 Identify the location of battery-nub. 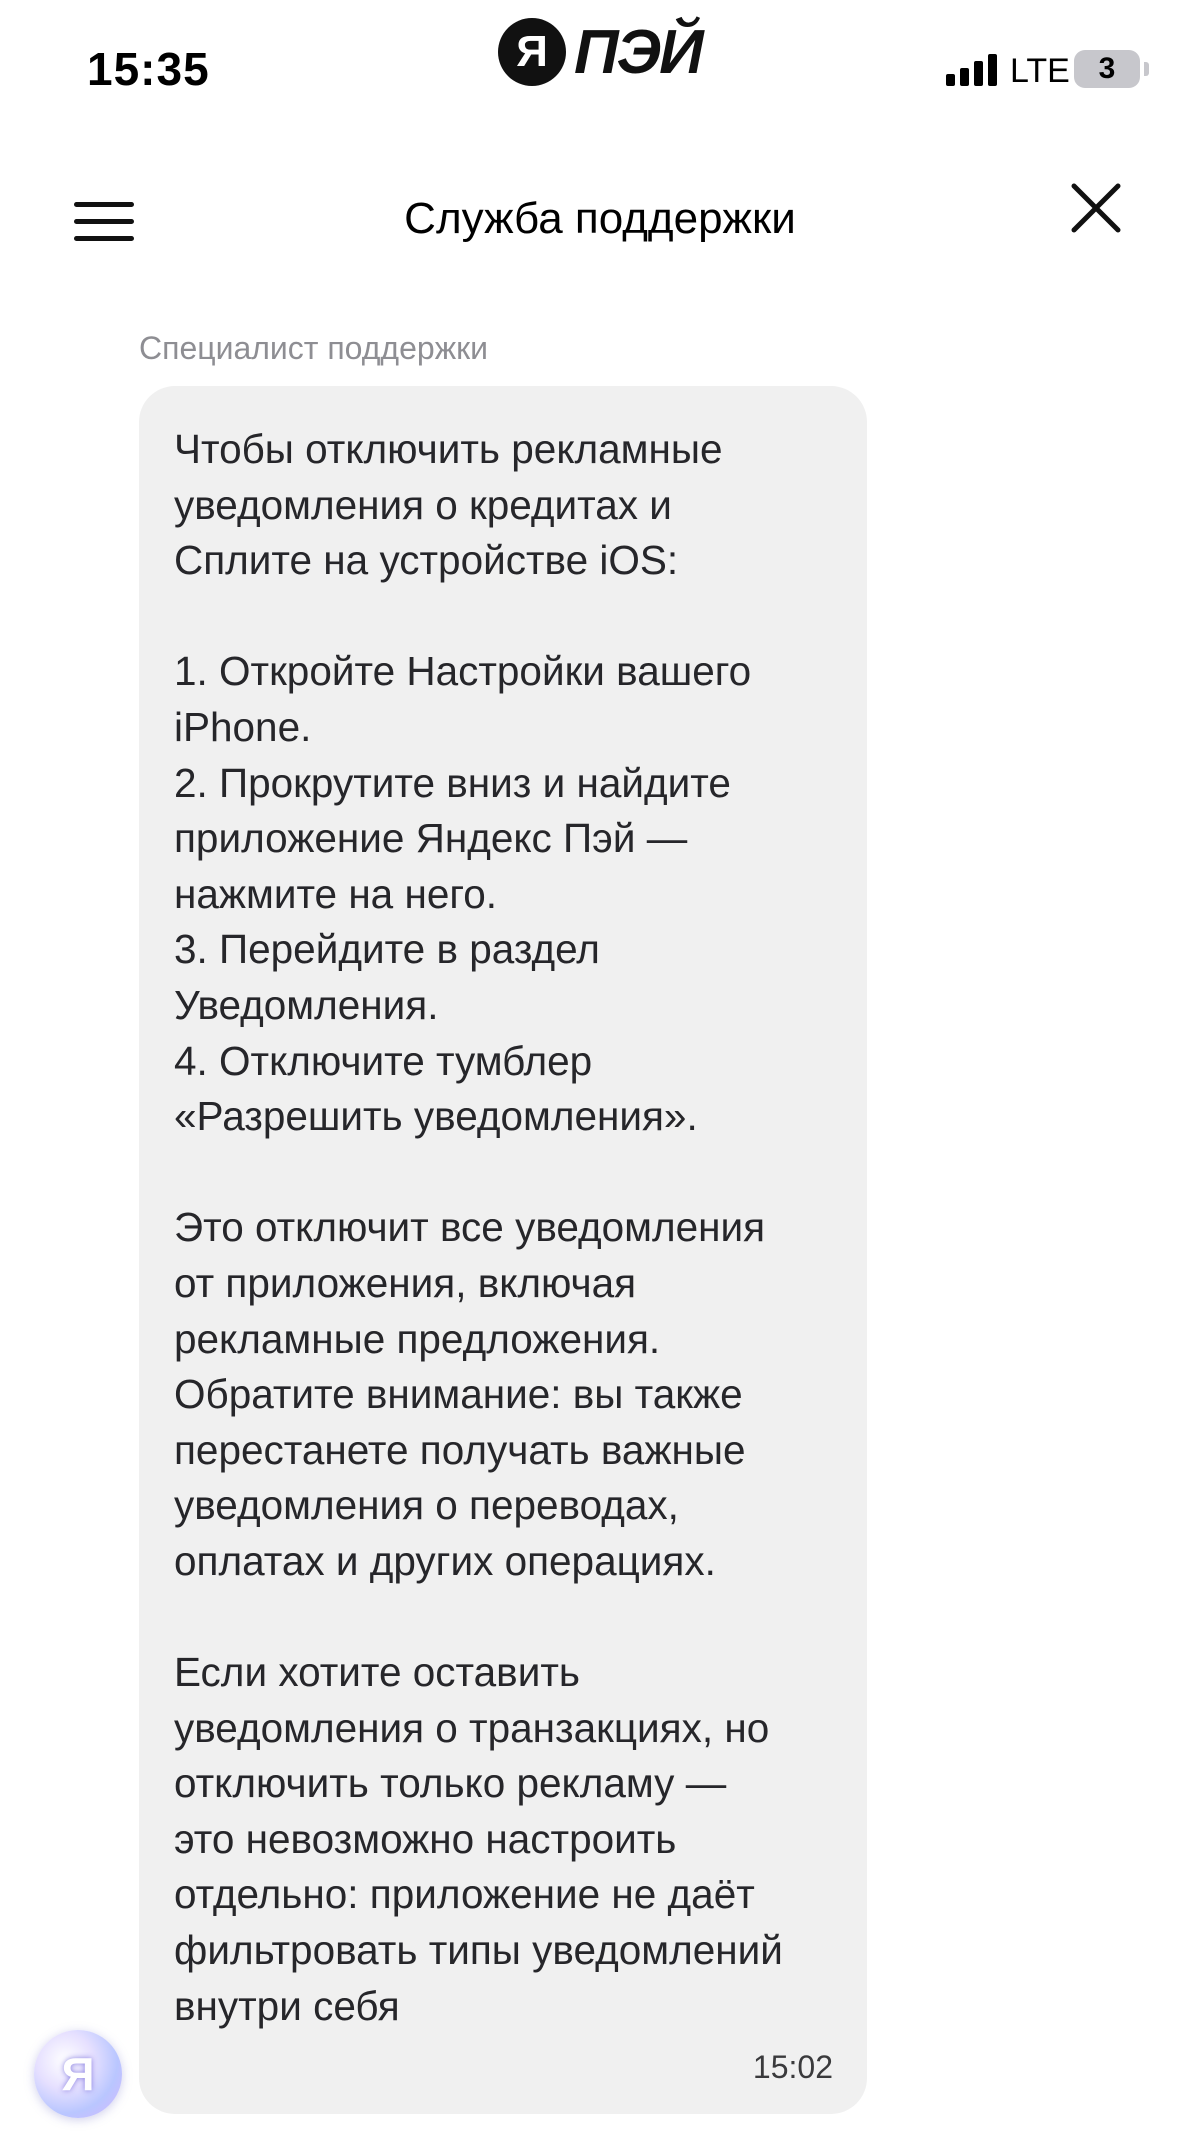
(1146, 69).